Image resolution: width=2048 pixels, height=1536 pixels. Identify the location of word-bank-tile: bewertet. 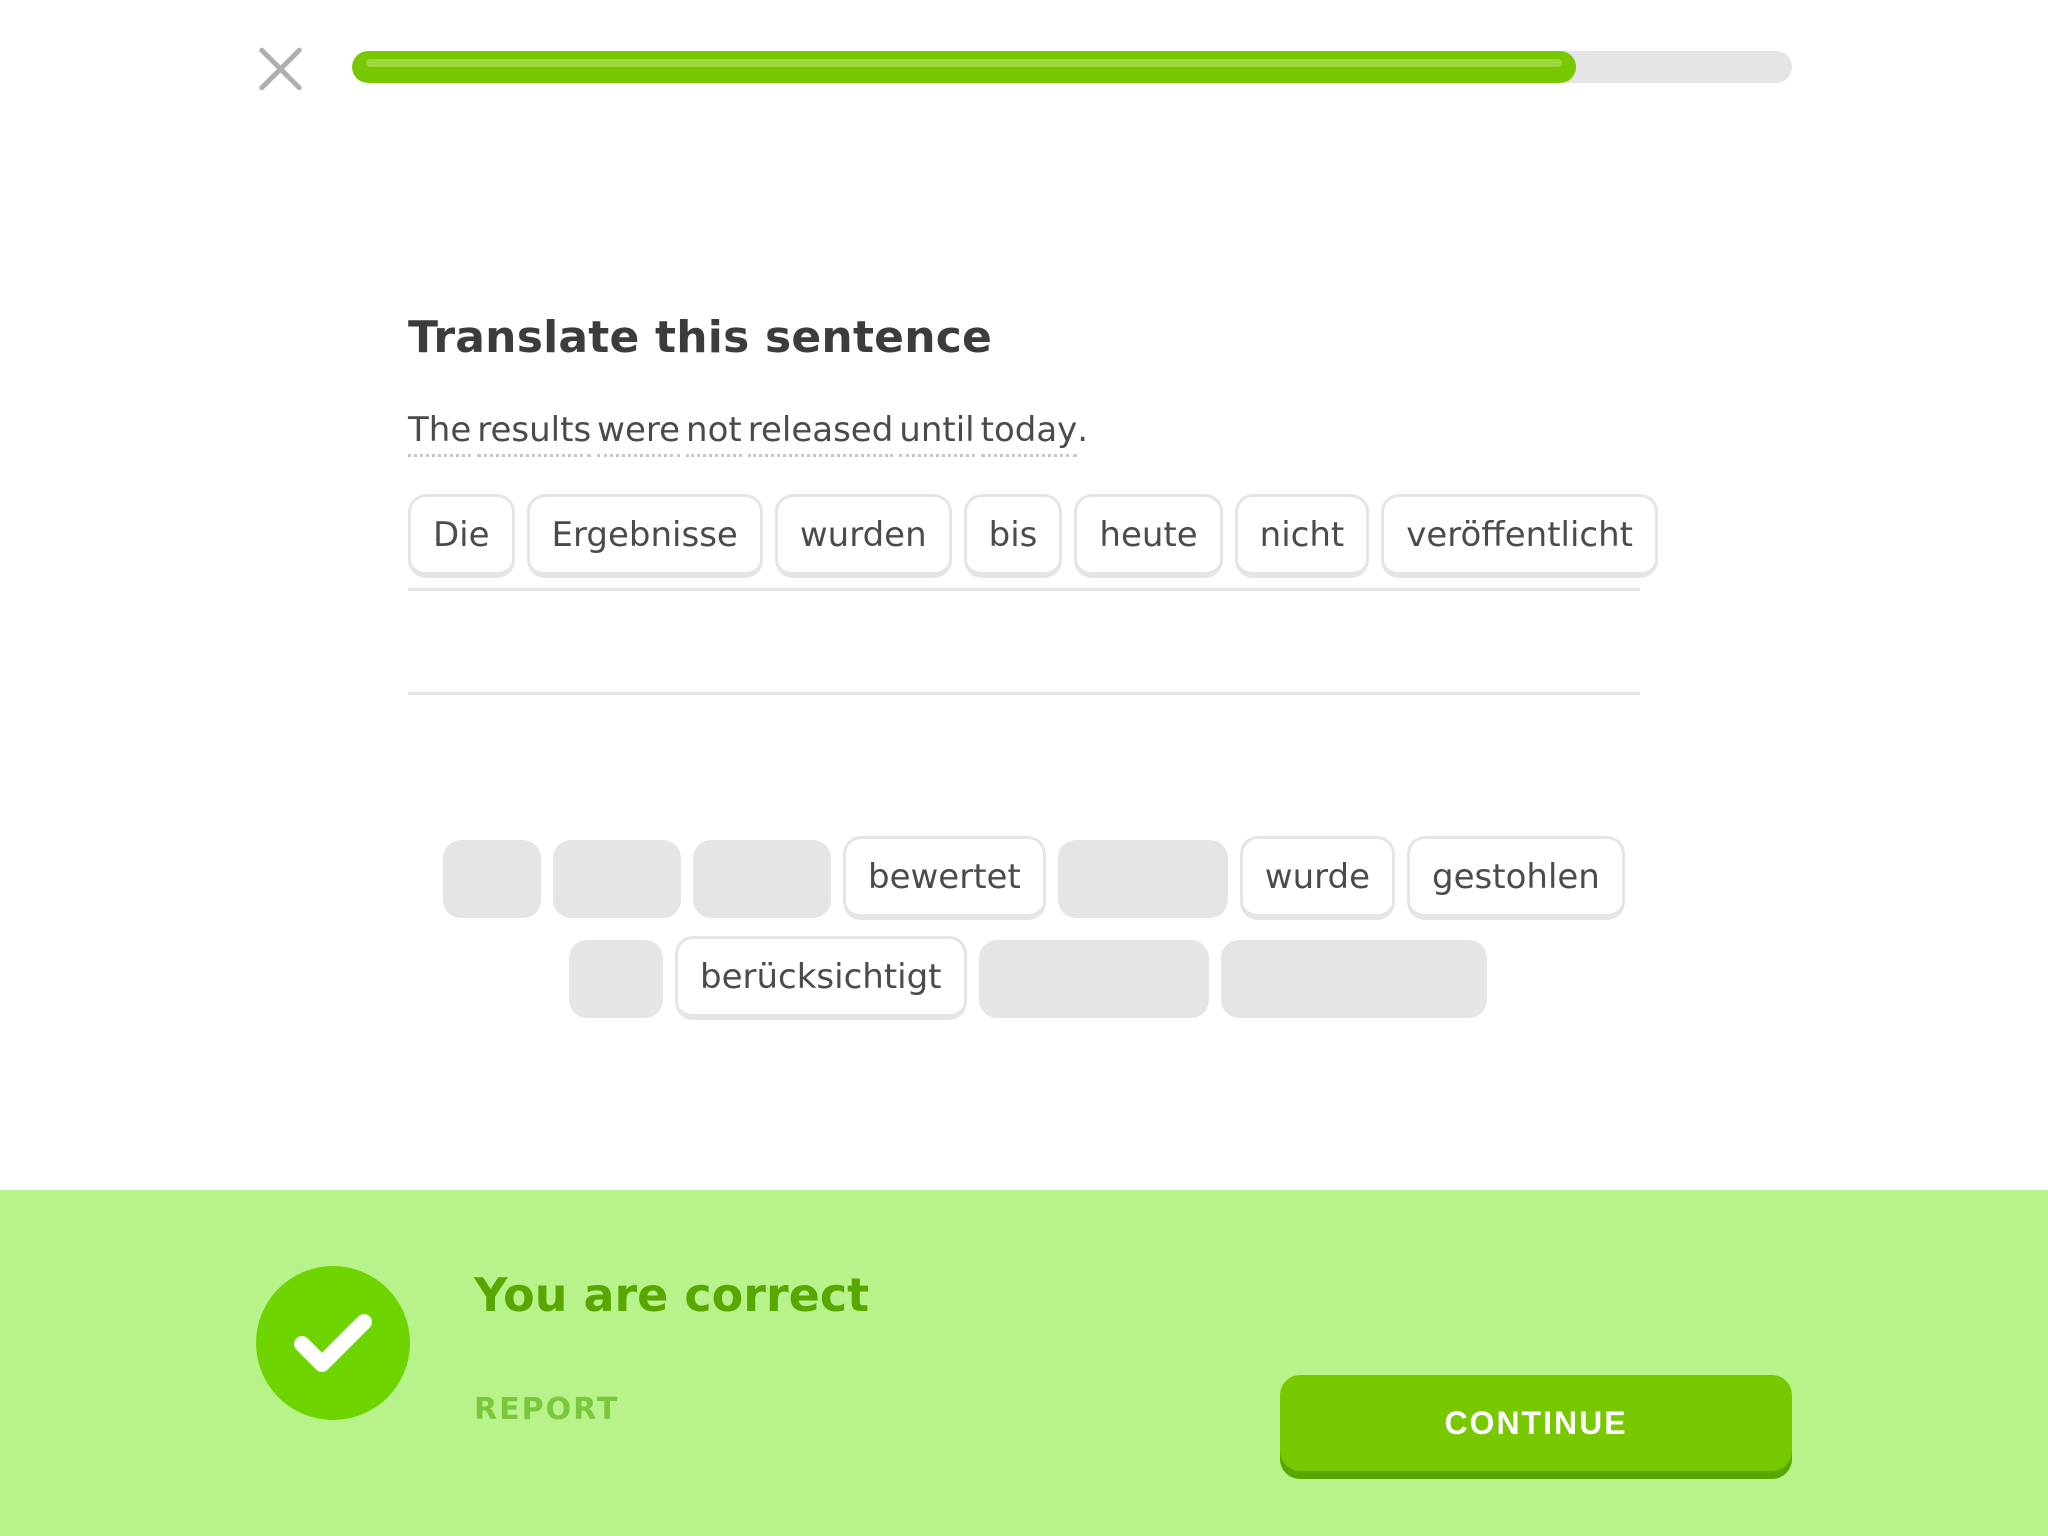
(944, 878).